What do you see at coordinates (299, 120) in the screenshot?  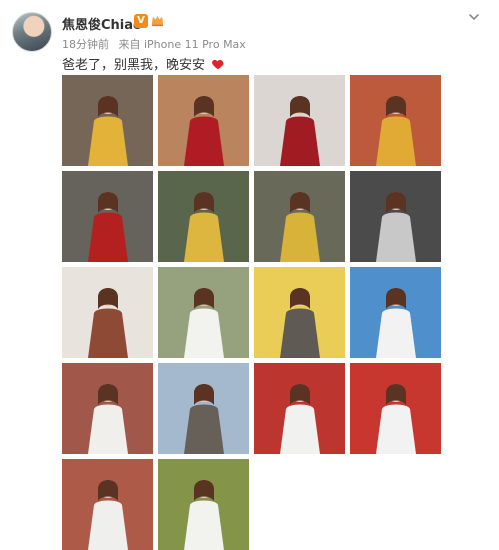 I see `photo-red-dress-steps` at bounding box center [299, 120].